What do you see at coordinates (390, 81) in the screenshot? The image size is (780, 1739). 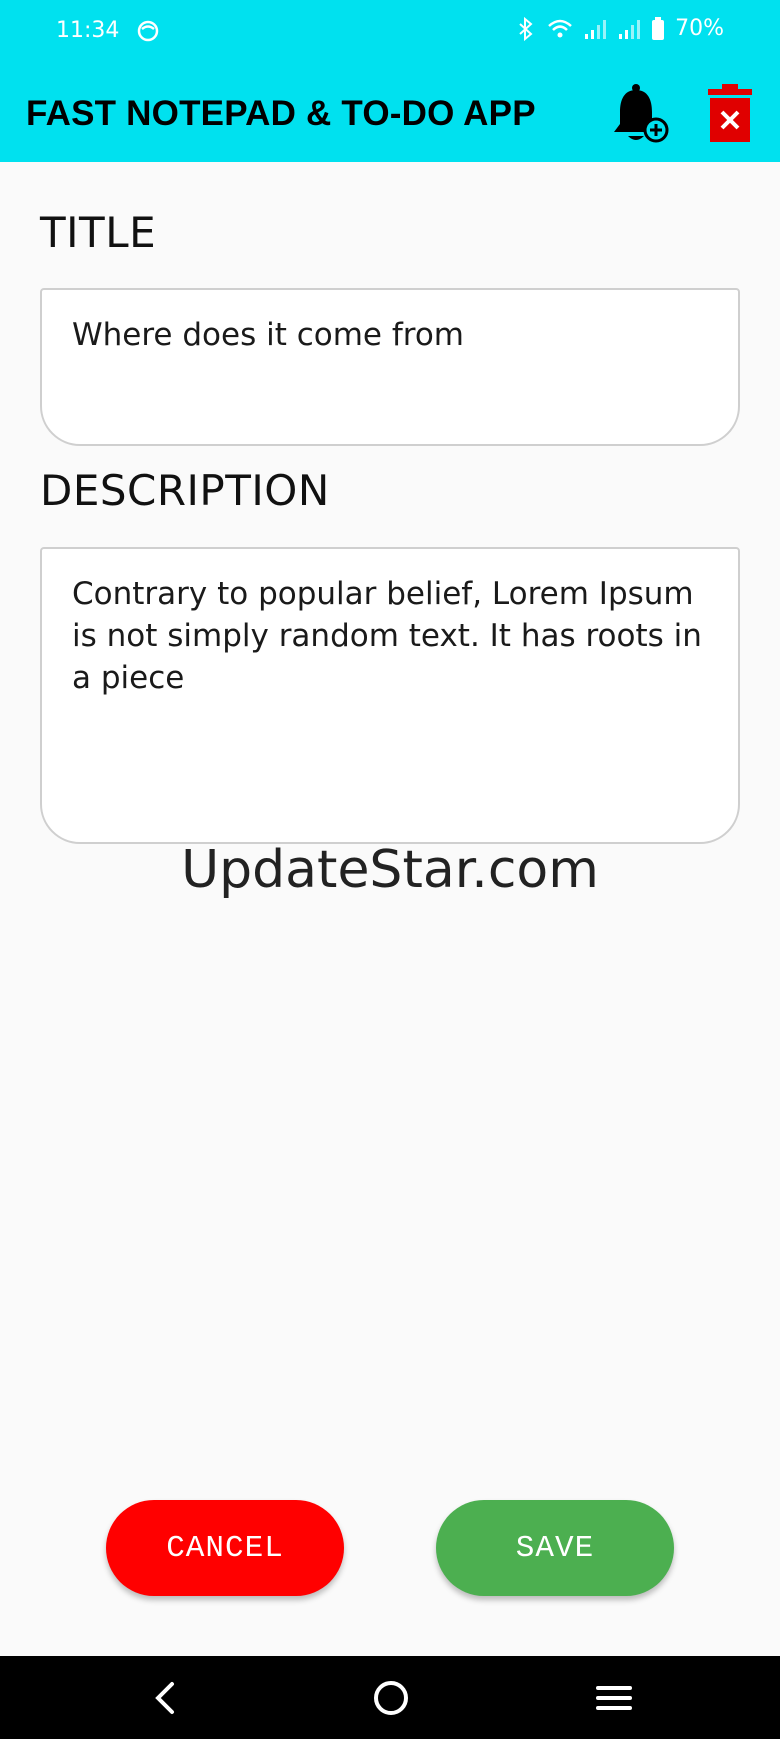 I see `app-header: 11:34 70% FAST NOTEPAD & TO-DO APP` at bounding box center [390, 81].